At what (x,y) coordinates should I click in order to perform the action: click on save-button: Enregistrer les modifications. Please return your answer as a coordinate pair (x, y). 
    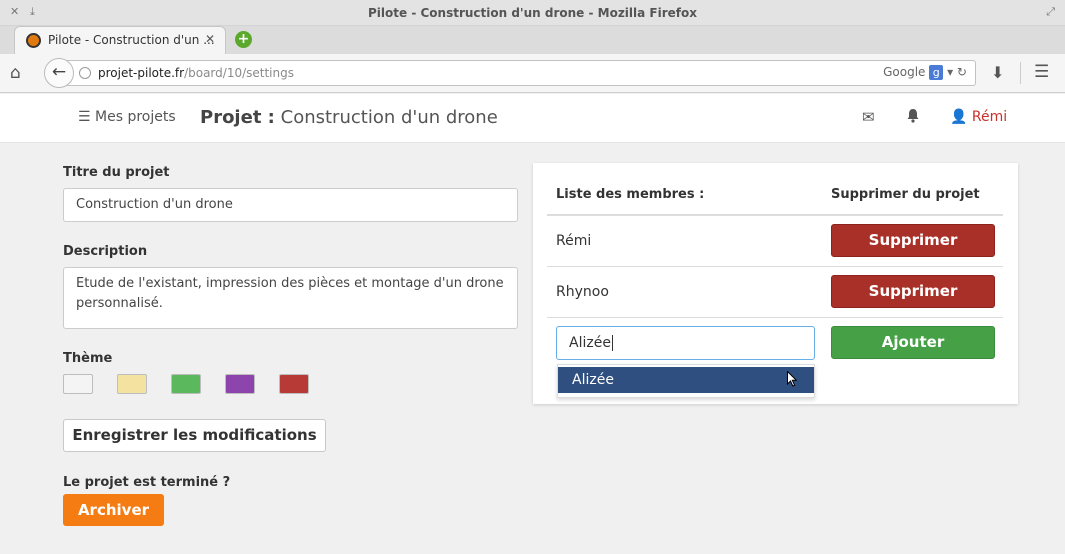
    Looking at the image, I should click on (194, 435).